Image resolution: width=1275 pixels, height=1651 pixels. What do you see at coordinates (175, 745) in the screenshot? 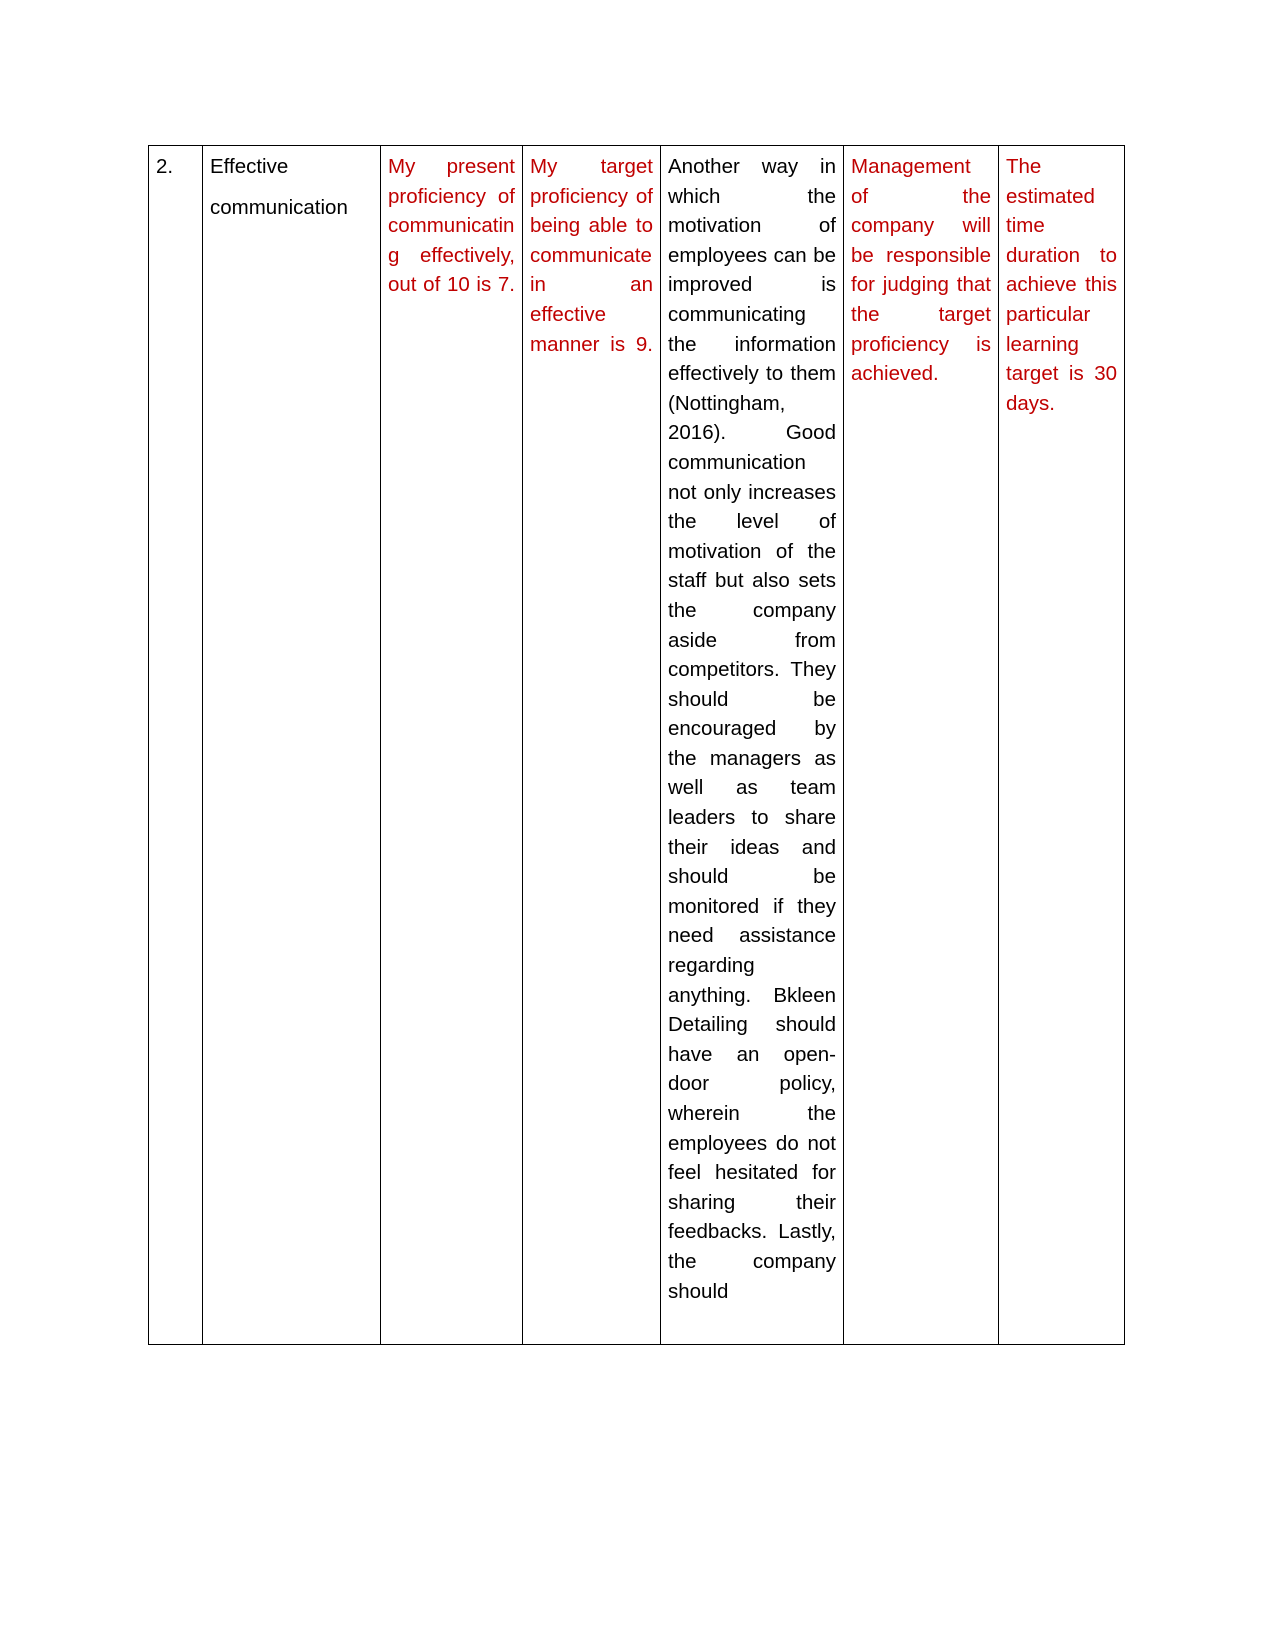
I see `cell-serial-number: 2.` at bounding box center [175, 745].